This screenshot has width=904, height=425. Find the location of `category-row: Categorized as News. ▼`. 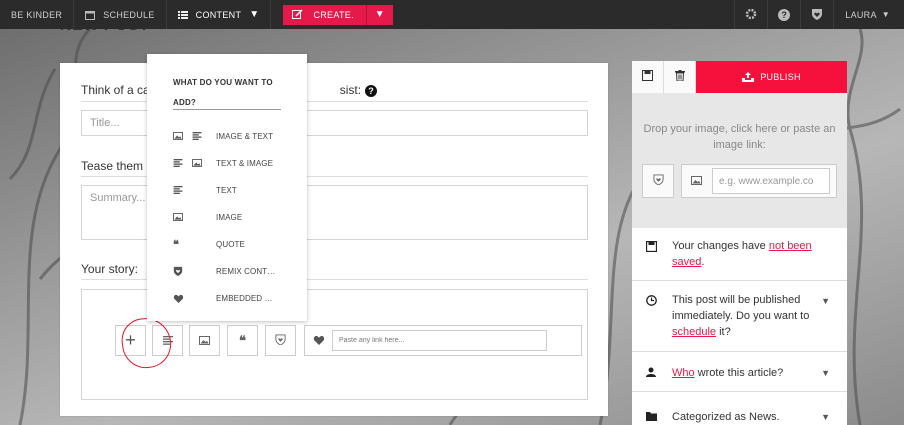

category-row: Categorized as News. ▼ is located at coordinates (739, 408).